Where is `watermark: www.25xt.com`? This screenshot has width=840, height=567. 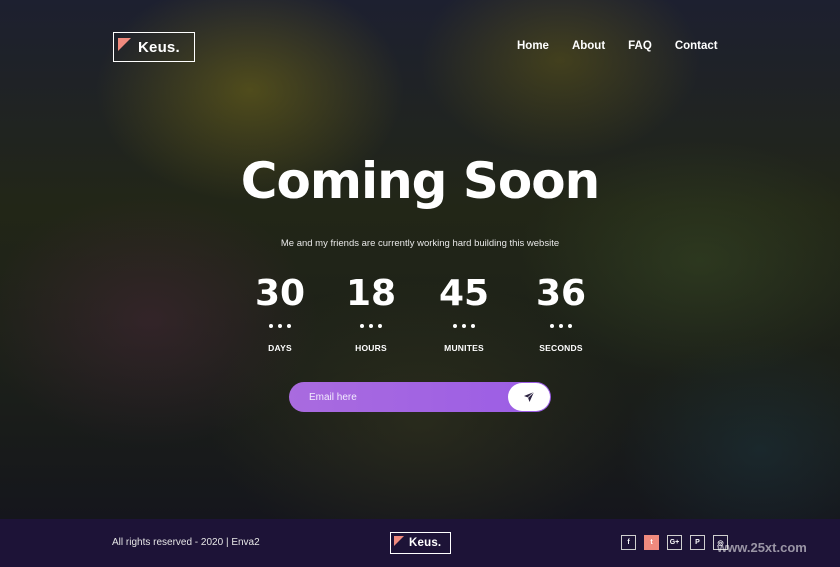 watermark: www.25xt.com is located at coordinates (762, 547).